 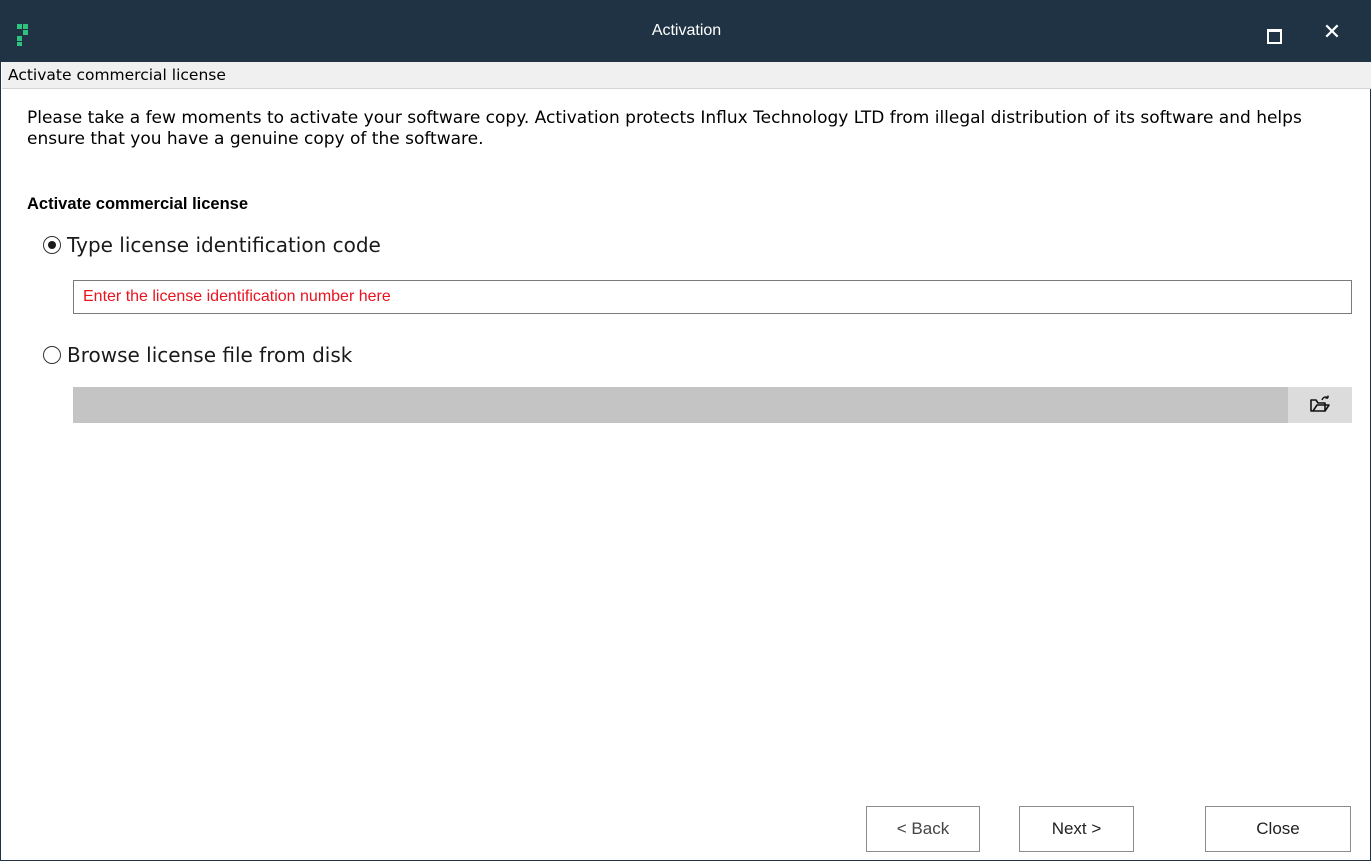 What do you see at coordinates (680, 405) in the screenshot?
I see `license-file-path-field` at bounding box center [680, 405].